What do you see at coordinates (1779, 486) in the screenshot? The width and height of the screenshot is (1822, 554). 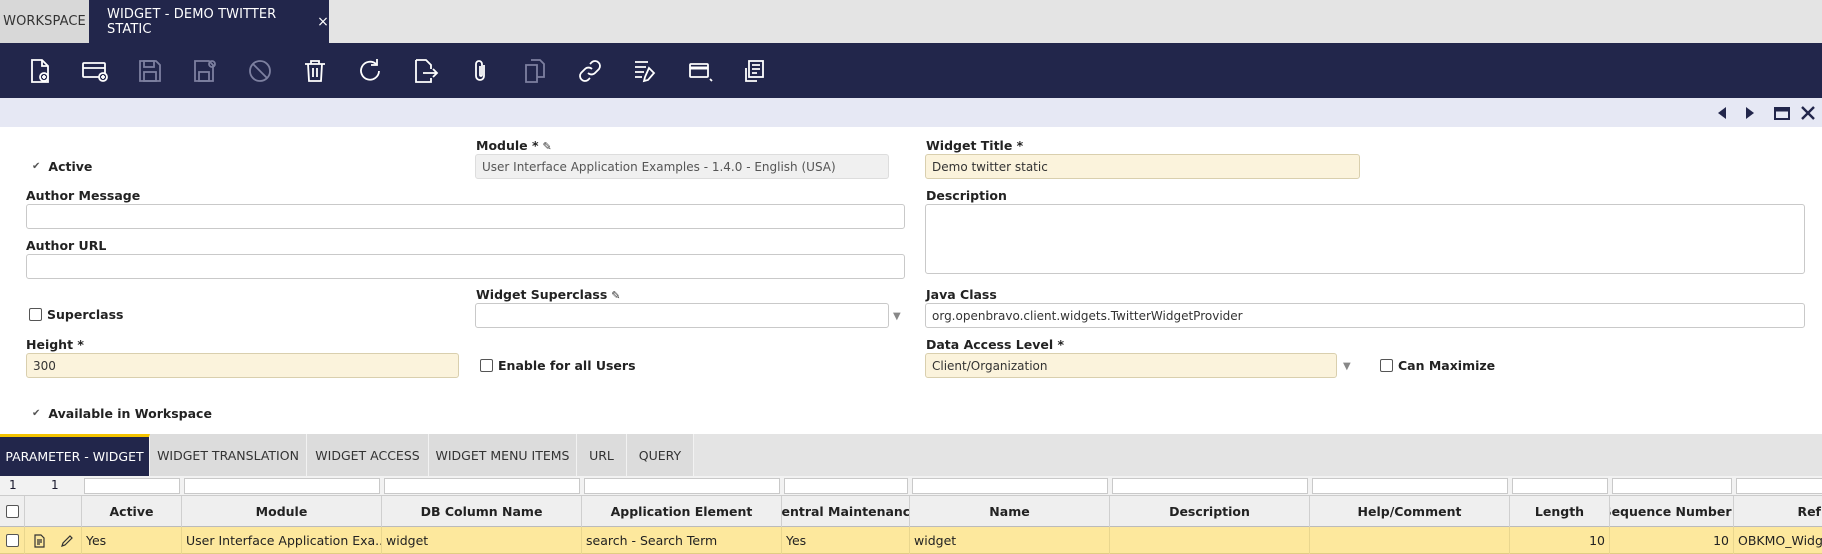 I see `filter-ref` at bounding box center [1779, 486].